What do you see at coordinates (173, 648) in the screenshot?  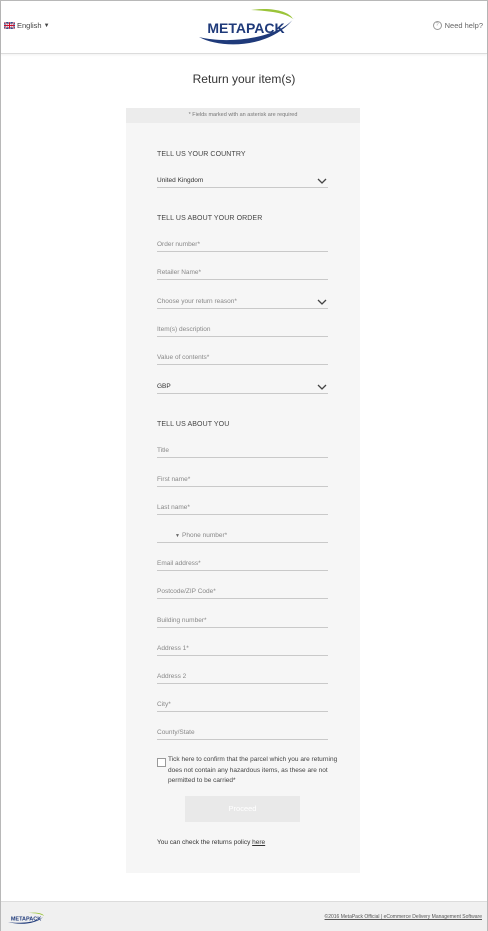 I see `address1-placeholder: Address 1*` at bounding box center [173, 648].